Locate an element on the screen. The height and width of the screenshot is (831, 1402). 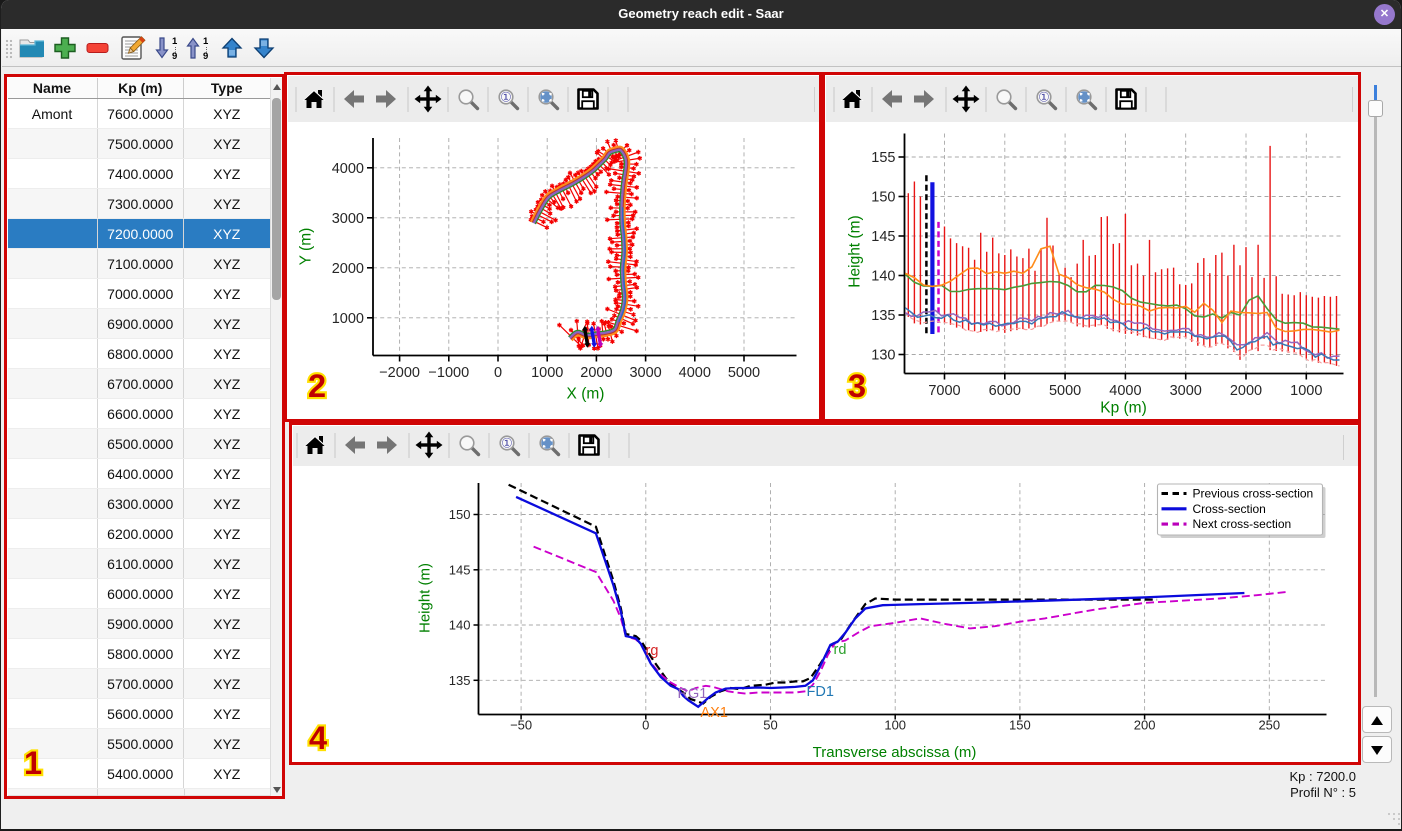
svg-text: AX1 is located at coordinates (713, 713).